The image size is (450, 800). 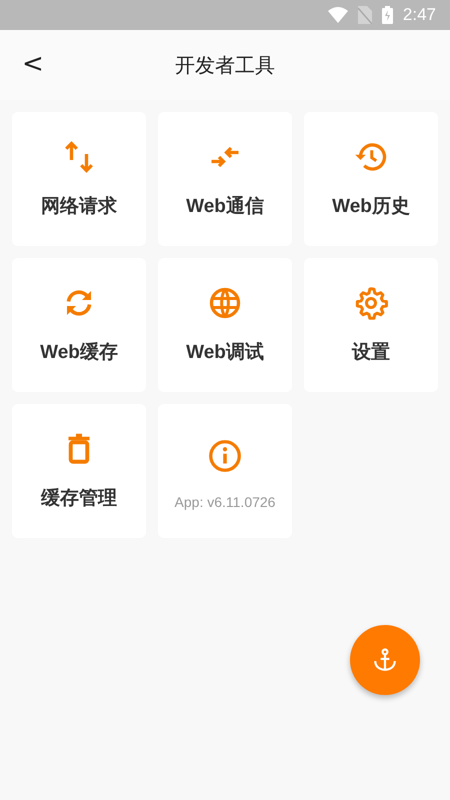 What do you see at coordinates (371, 179) in the screenshot?
I see `tool-tile: Web历史` at bounding box center [371, 179].